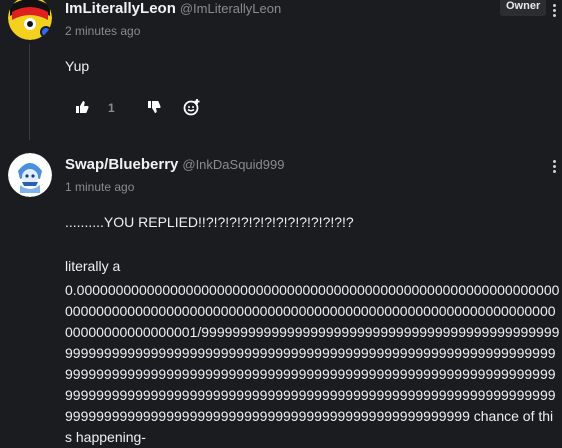 The width and height of the screenshot is (562, 448). Describe the element at coordinates (523, 8) in the screenshot. I see `owner-badge: Owner` at that location.